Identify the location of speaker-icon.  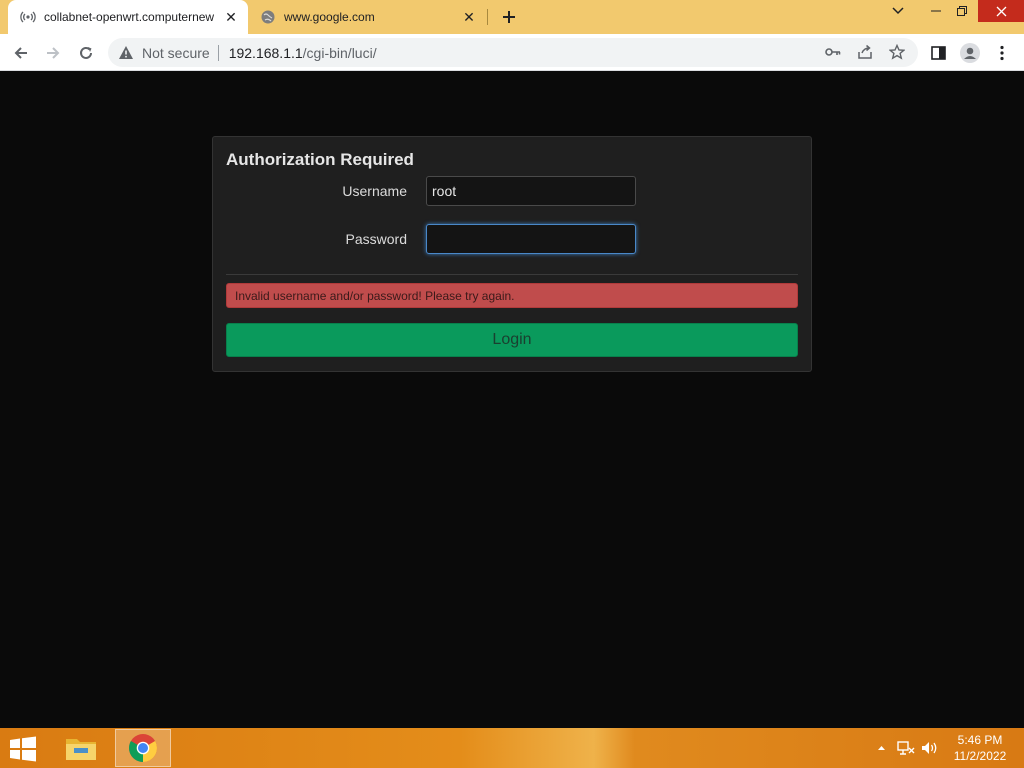
(929, 748).